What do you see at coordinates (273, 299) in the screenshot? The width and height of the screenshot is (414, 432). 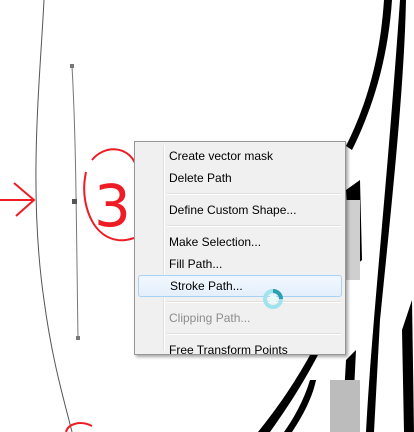 I see `busy-spinner-icon` at bounding box center [273, 299].